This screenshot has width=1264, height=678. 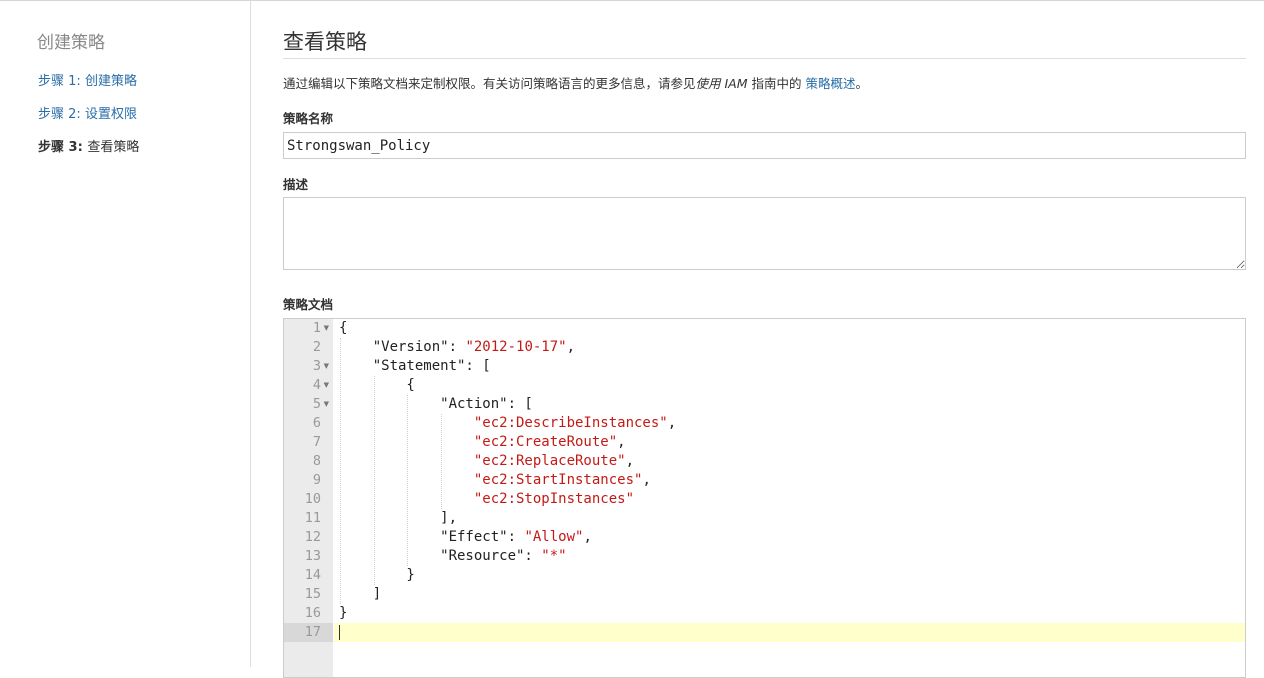 I want to click on line-number: 10, so click(x=312, y=499).